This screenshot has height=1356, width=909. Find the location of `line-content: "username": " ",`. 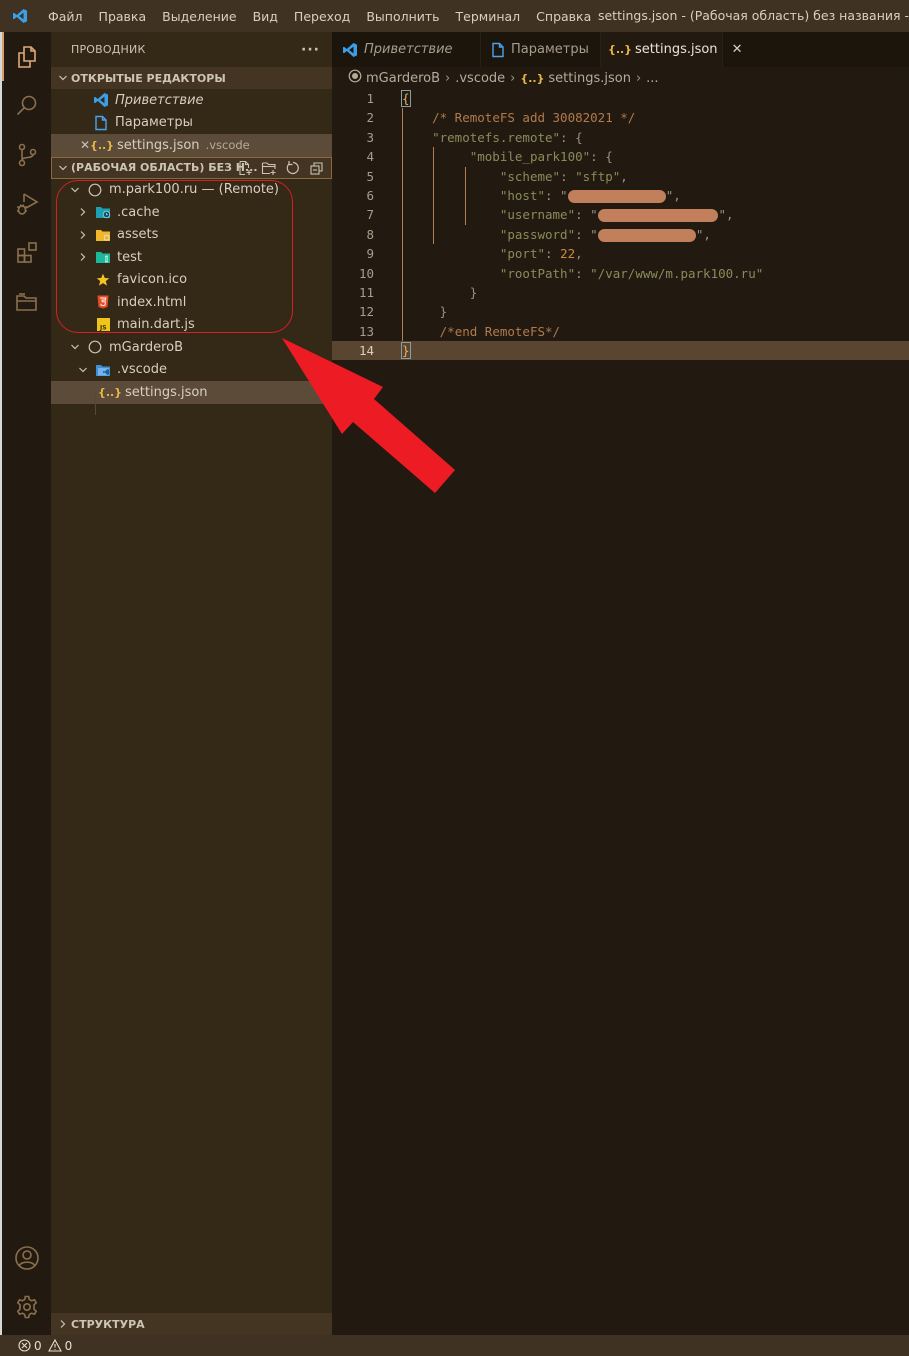

line-content: "username": " ", is located at coordinates (568, 214).